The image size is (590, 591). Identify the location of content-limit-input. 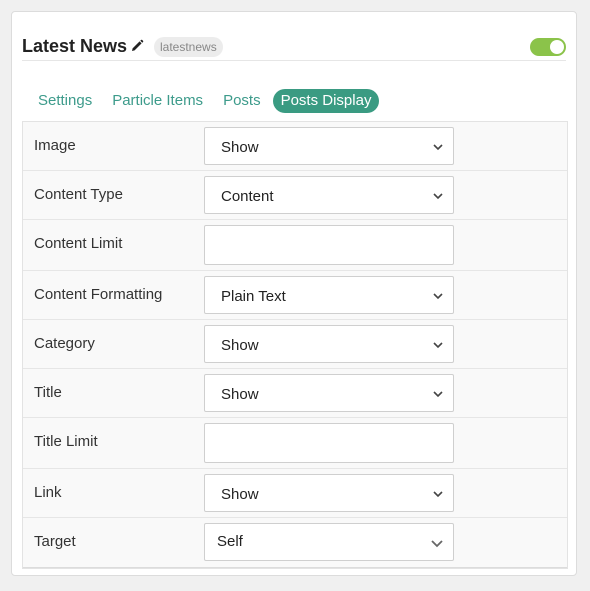
(329, 245).